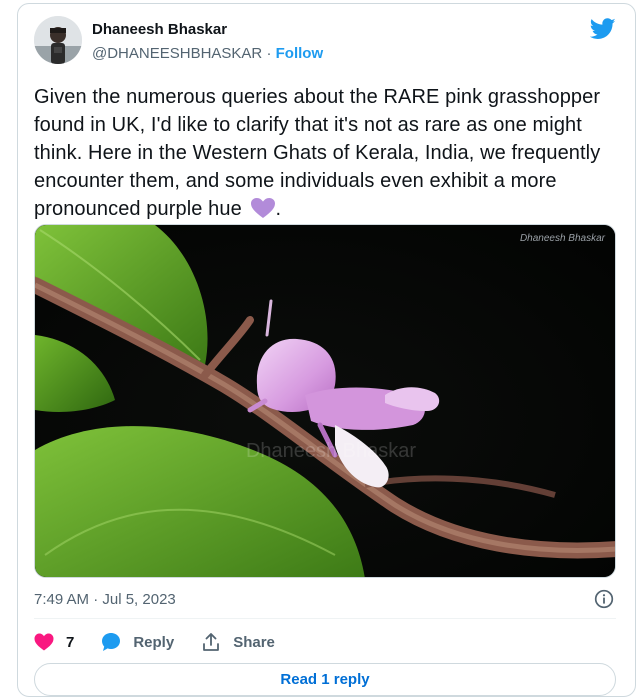 Image resolution: width=639 pixels, height=698 pixels. Describe the element at coordinates (331, 451) in the screenshot. I see `photo-watermark-center: Dhaneesh Bhaskar` at that location.